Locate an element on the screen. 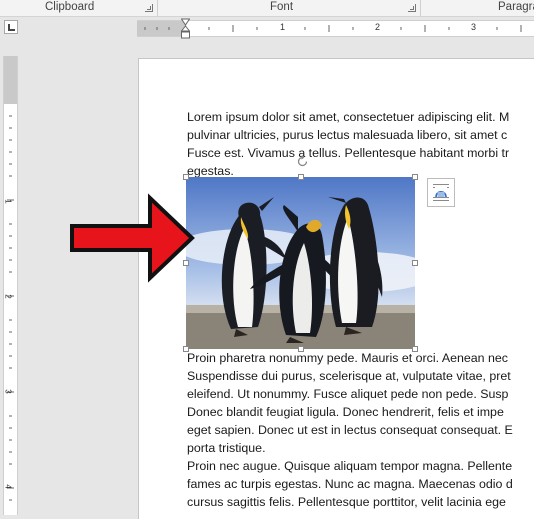  resize-handle-top-right is located at coordinates (415, 177).